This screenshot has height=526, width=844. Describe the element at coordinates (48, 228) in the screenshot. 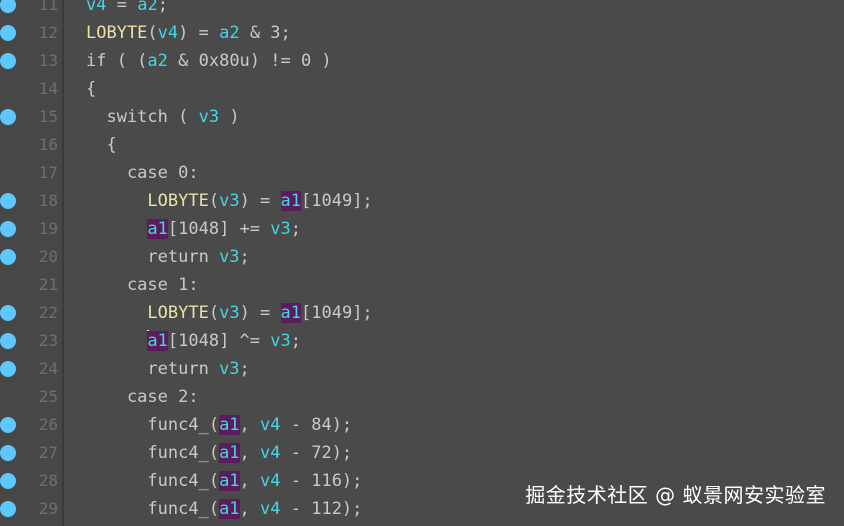

I see `line-number: 19` at that location.